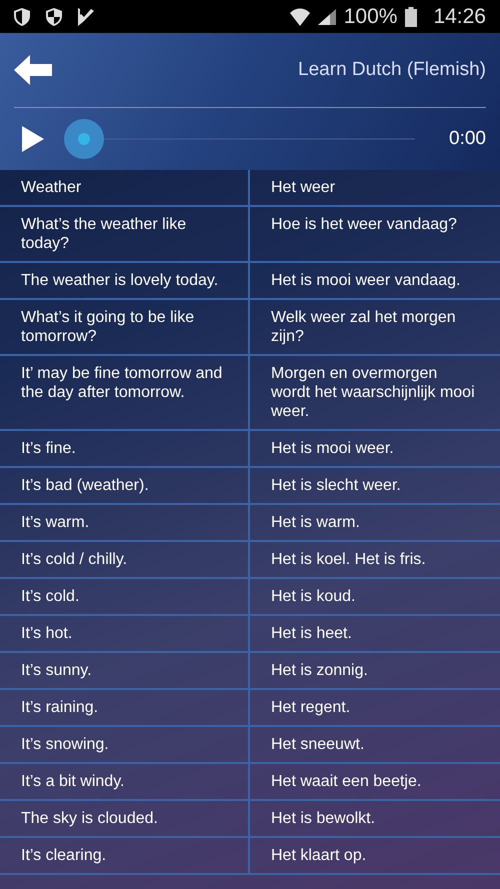 The width and height of the screenshot is (500, 889). What do you see at coordinates (375, 818) in the screenshot?
I see `dutch-phrase: Het is bewolkt.` at bounding box center [375, 818].